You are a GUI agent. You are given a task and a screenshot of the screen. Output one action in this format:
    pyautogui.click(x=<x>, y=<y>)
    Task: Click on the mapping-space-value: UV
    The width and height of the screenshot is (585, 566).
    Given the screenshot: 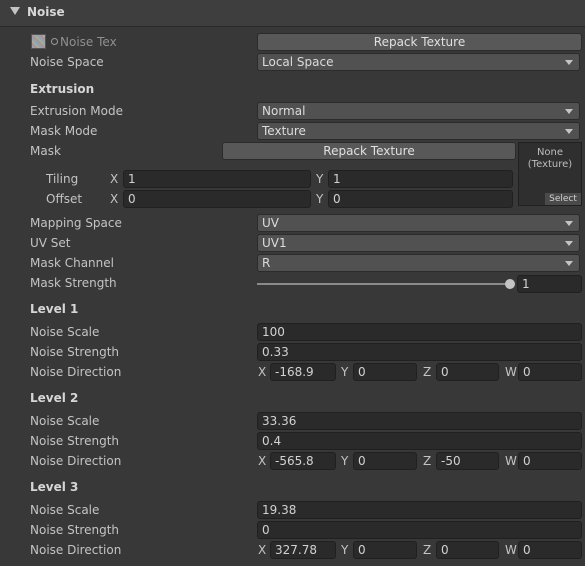 What is the action you would take?
    pyautogui.click(x=270, y=223)
    